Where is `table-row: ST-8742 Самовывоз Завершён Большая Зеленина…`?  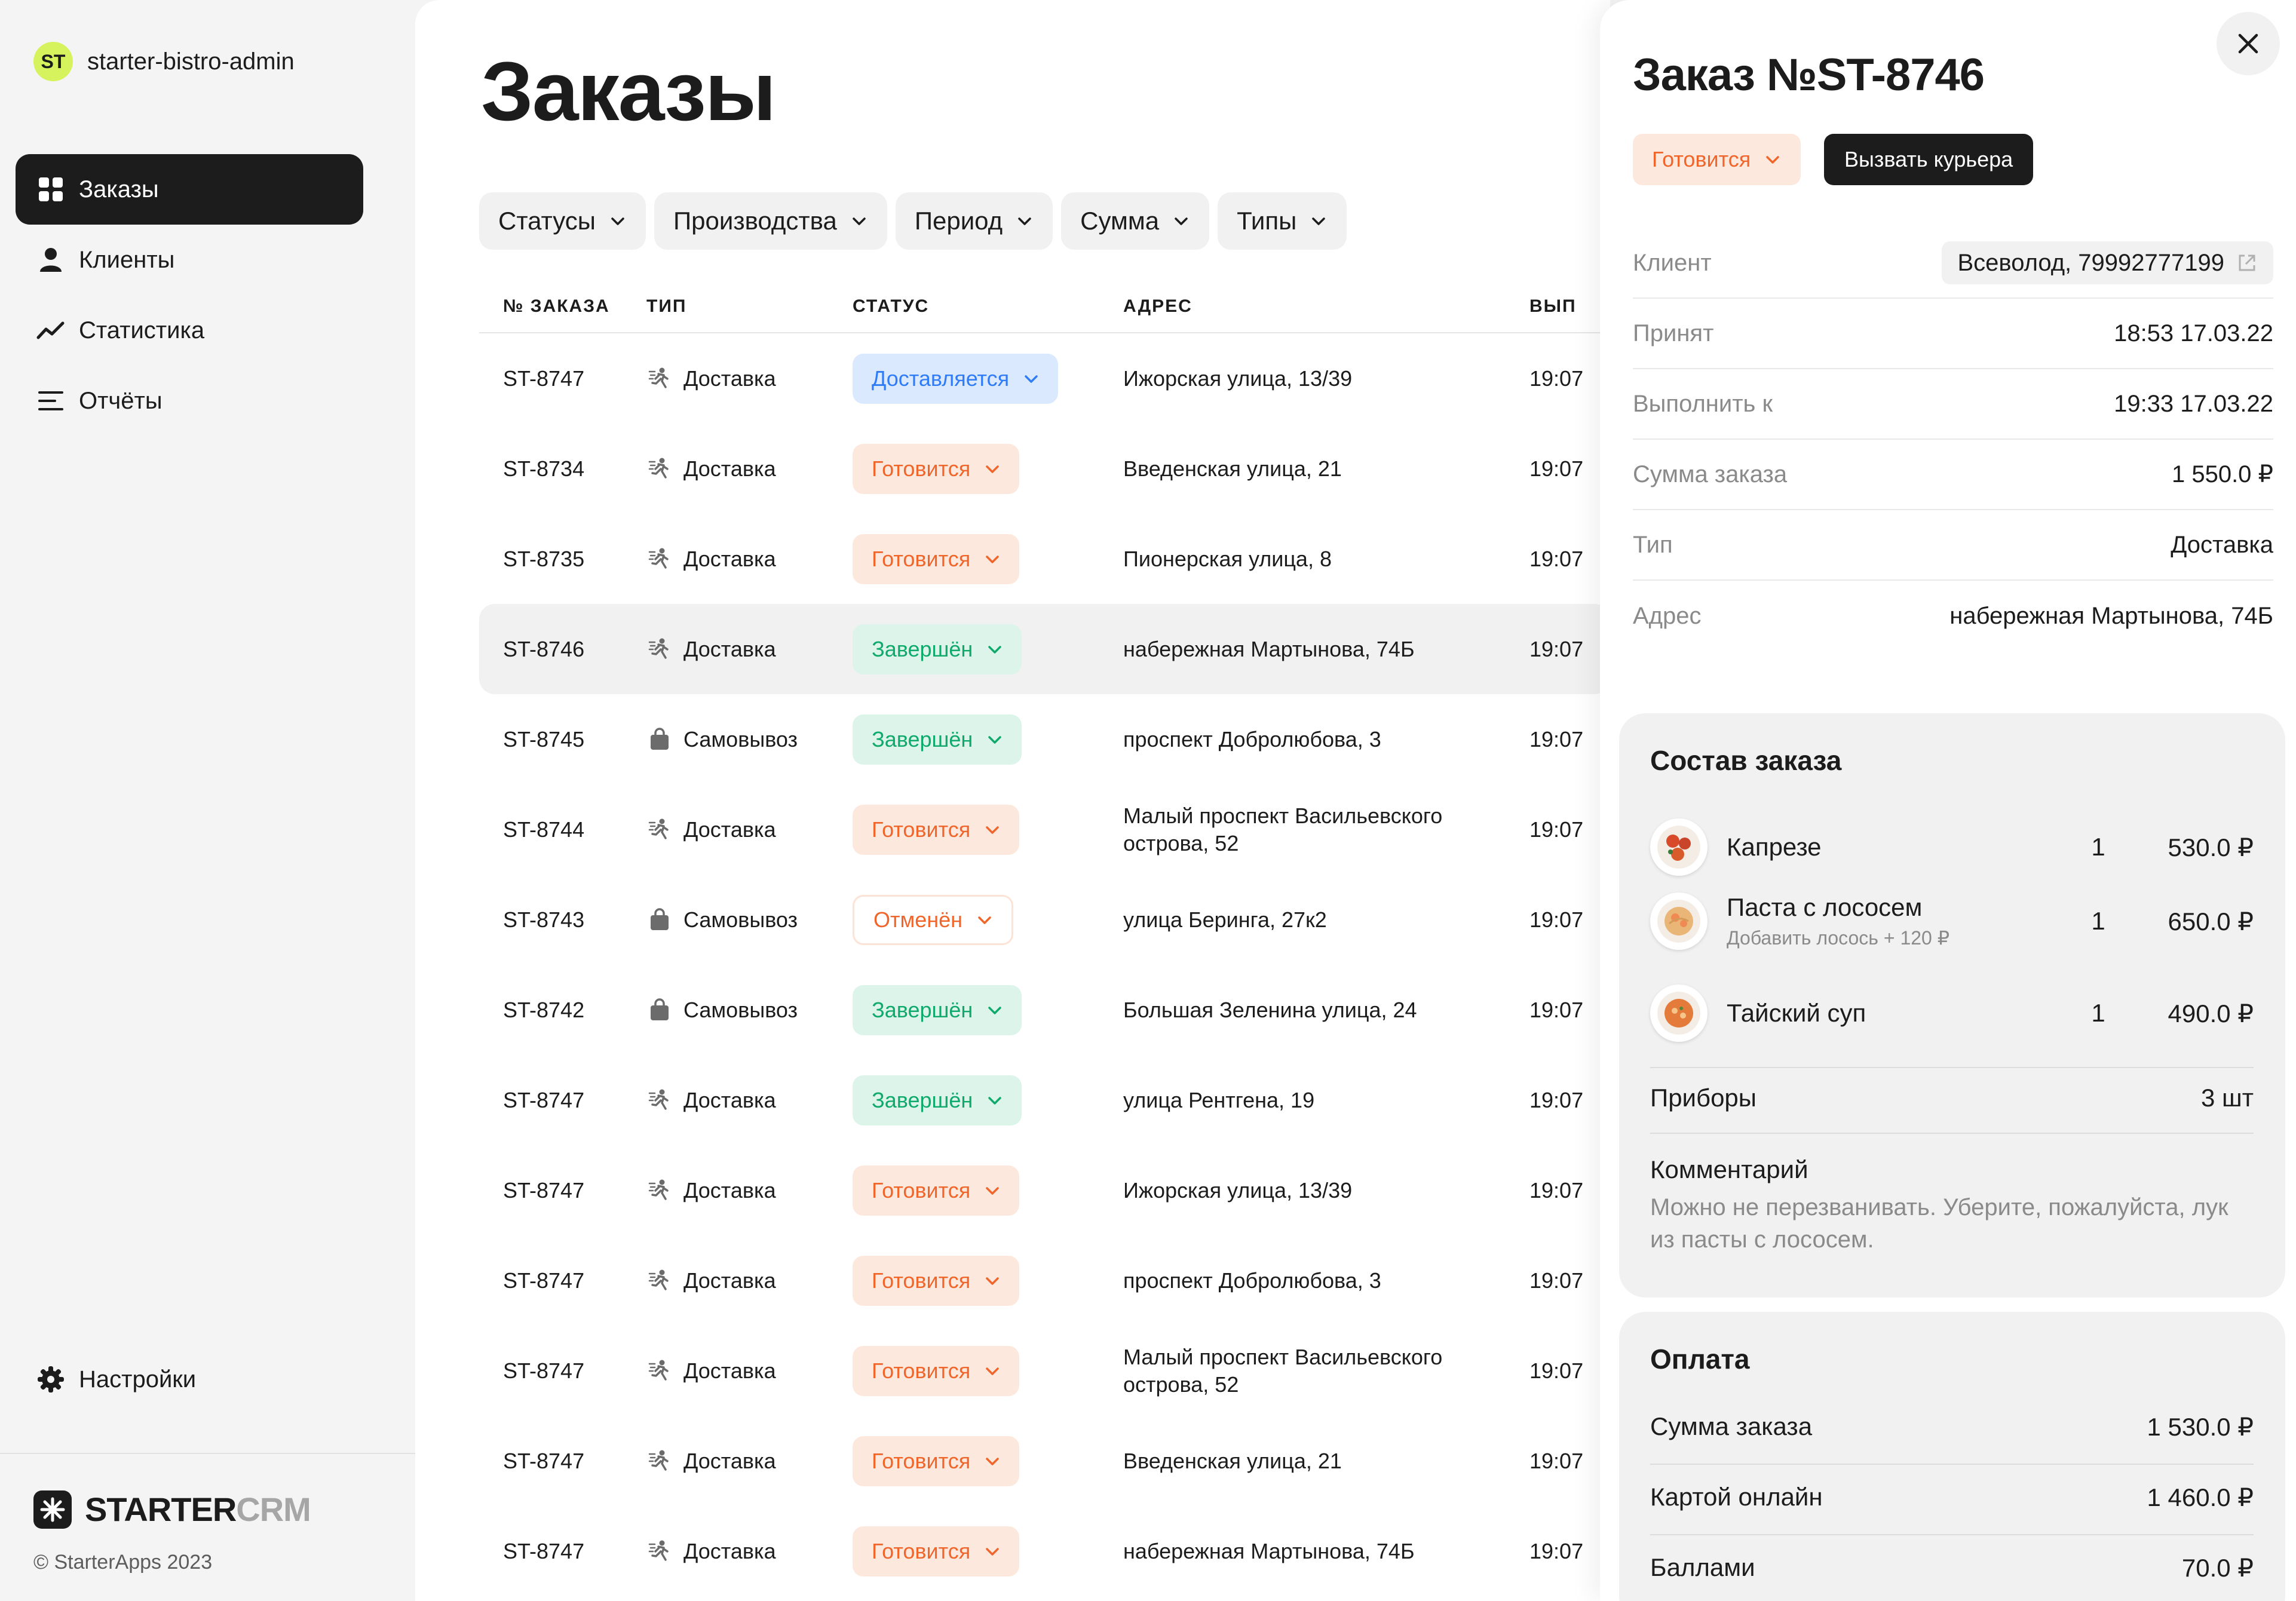 table-row: ST-8742 Самовывоз Завершён Большая Зеленина… is located at coordinates (1044, 1010).